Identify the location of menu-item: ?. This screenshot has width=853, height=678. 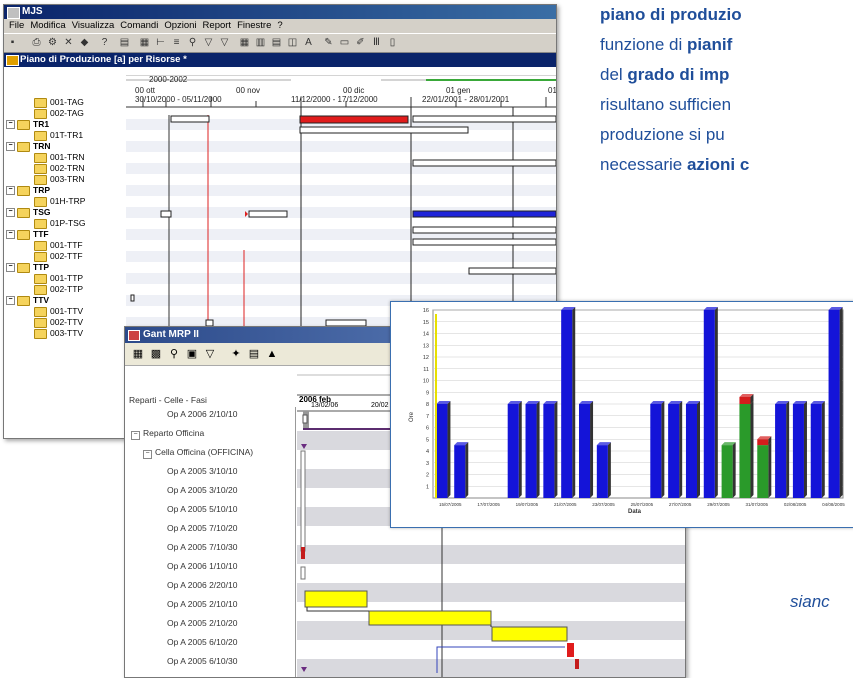
(279, 25).